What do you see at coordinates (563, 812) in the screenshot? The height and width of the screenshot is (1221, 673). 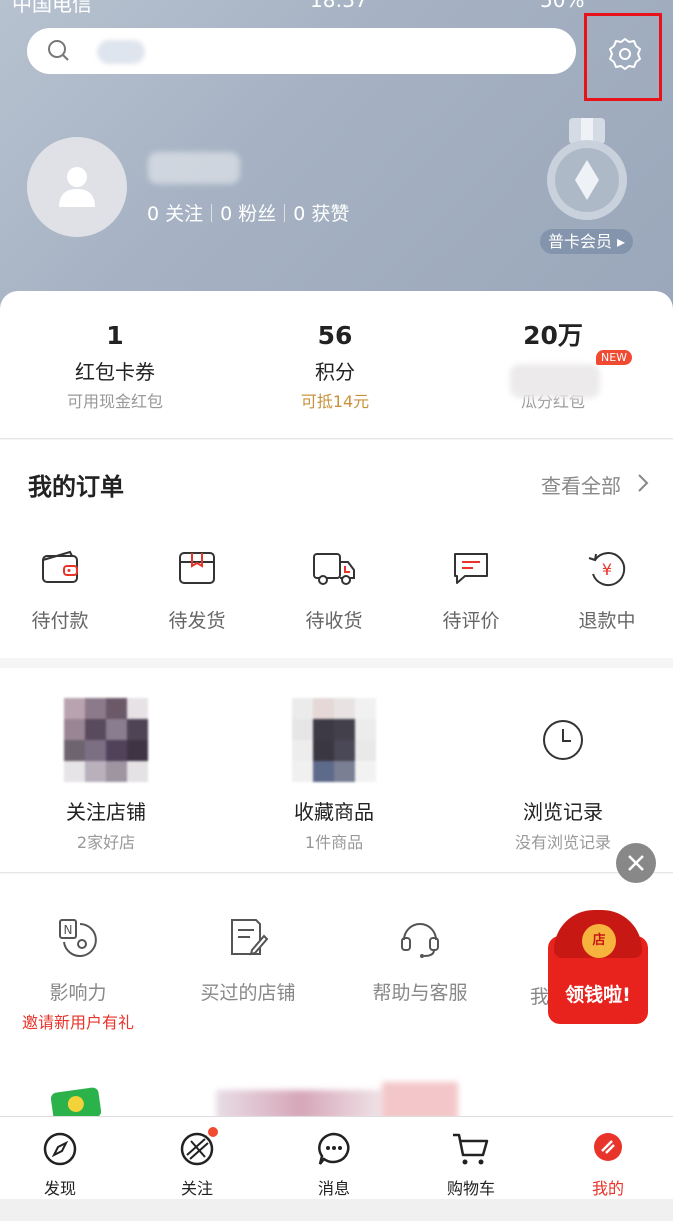 I see `browse-history-label: 浏览记录` at bounding box center [563, 812].